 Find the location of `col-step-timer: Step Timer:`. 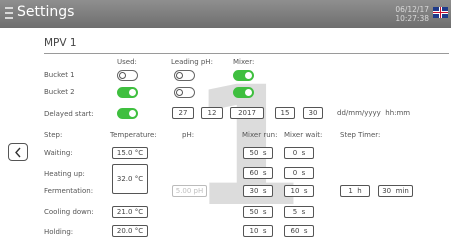

col-step-timer: Step Timer: is located at coordinates (360, 135).